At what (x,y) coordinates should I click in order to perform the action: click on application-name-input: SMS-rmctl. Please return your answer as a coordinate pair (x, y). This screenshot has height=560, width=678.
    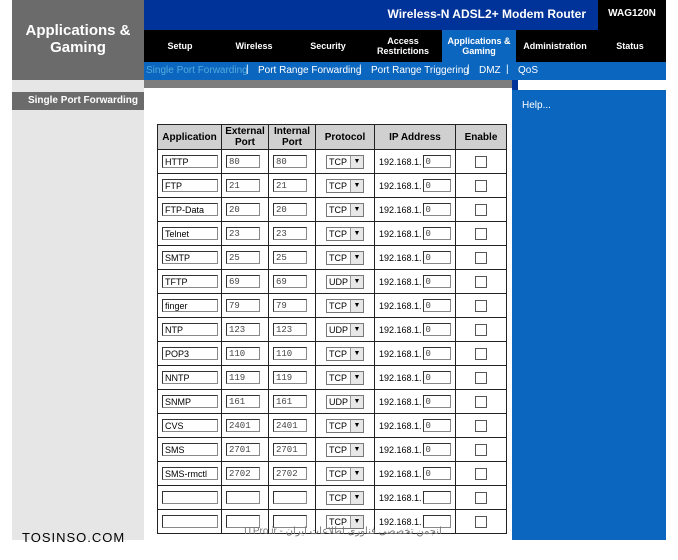
    Looking at the image, I should click on (190, 473).